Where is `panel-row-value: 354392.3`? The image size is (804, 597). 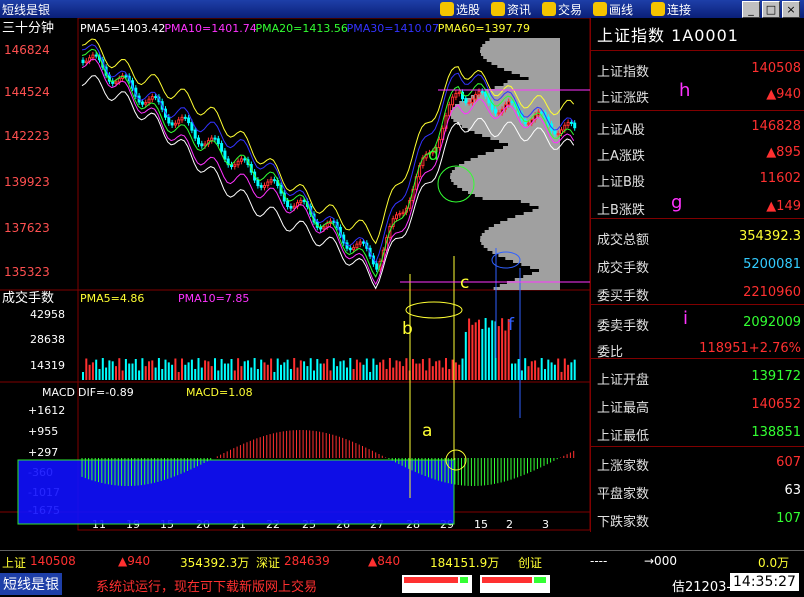
panel-row-value: 354392.3 is located at coordinates (769, 236).